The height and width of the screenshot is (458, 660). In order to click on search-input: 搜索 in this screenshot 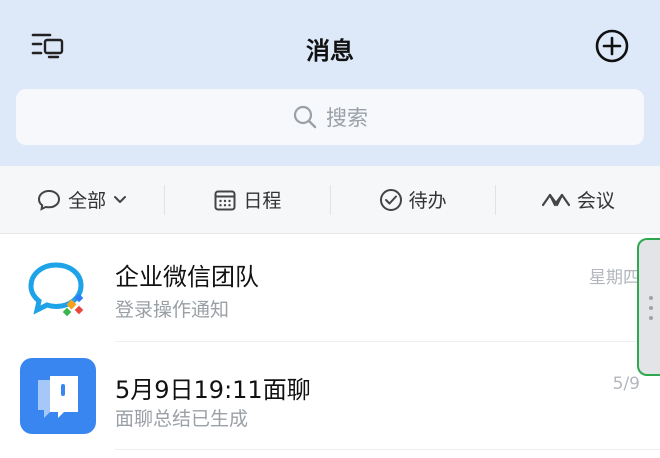, I will do `click(330, 117)`.